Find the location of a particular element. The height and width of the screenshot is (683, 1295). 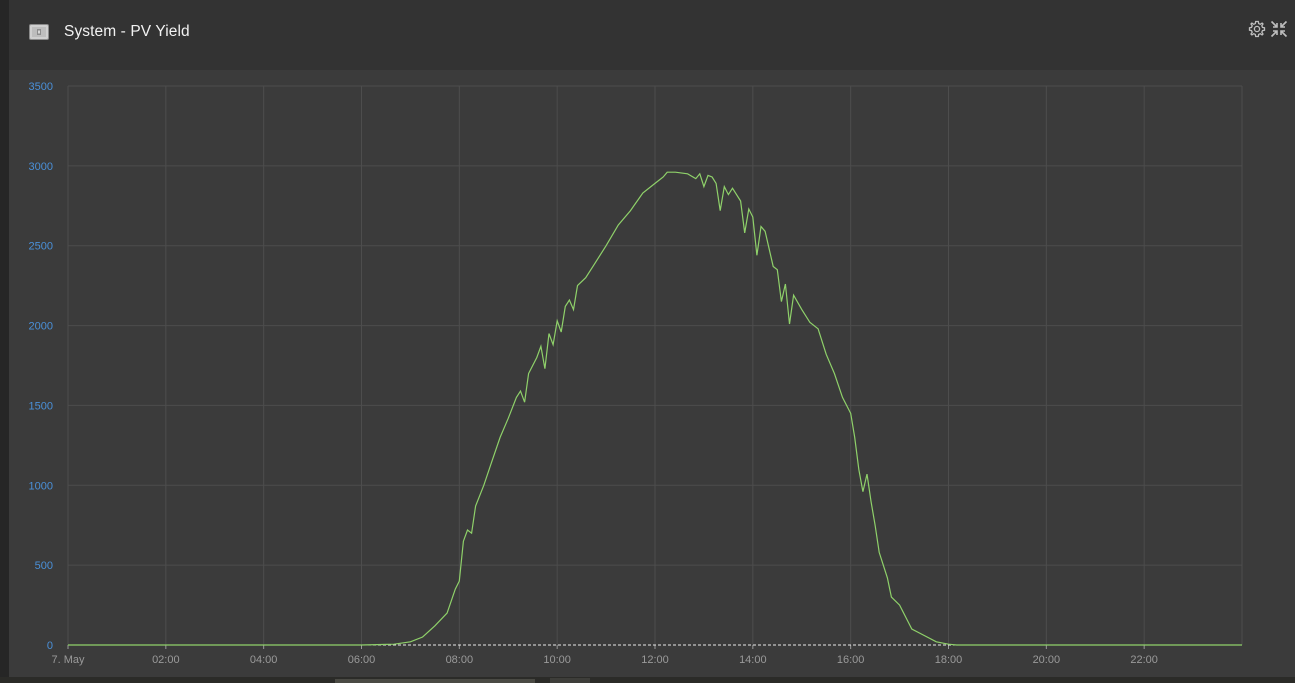

widget-header: System - PV Yield is located at coordinates (652, 35).